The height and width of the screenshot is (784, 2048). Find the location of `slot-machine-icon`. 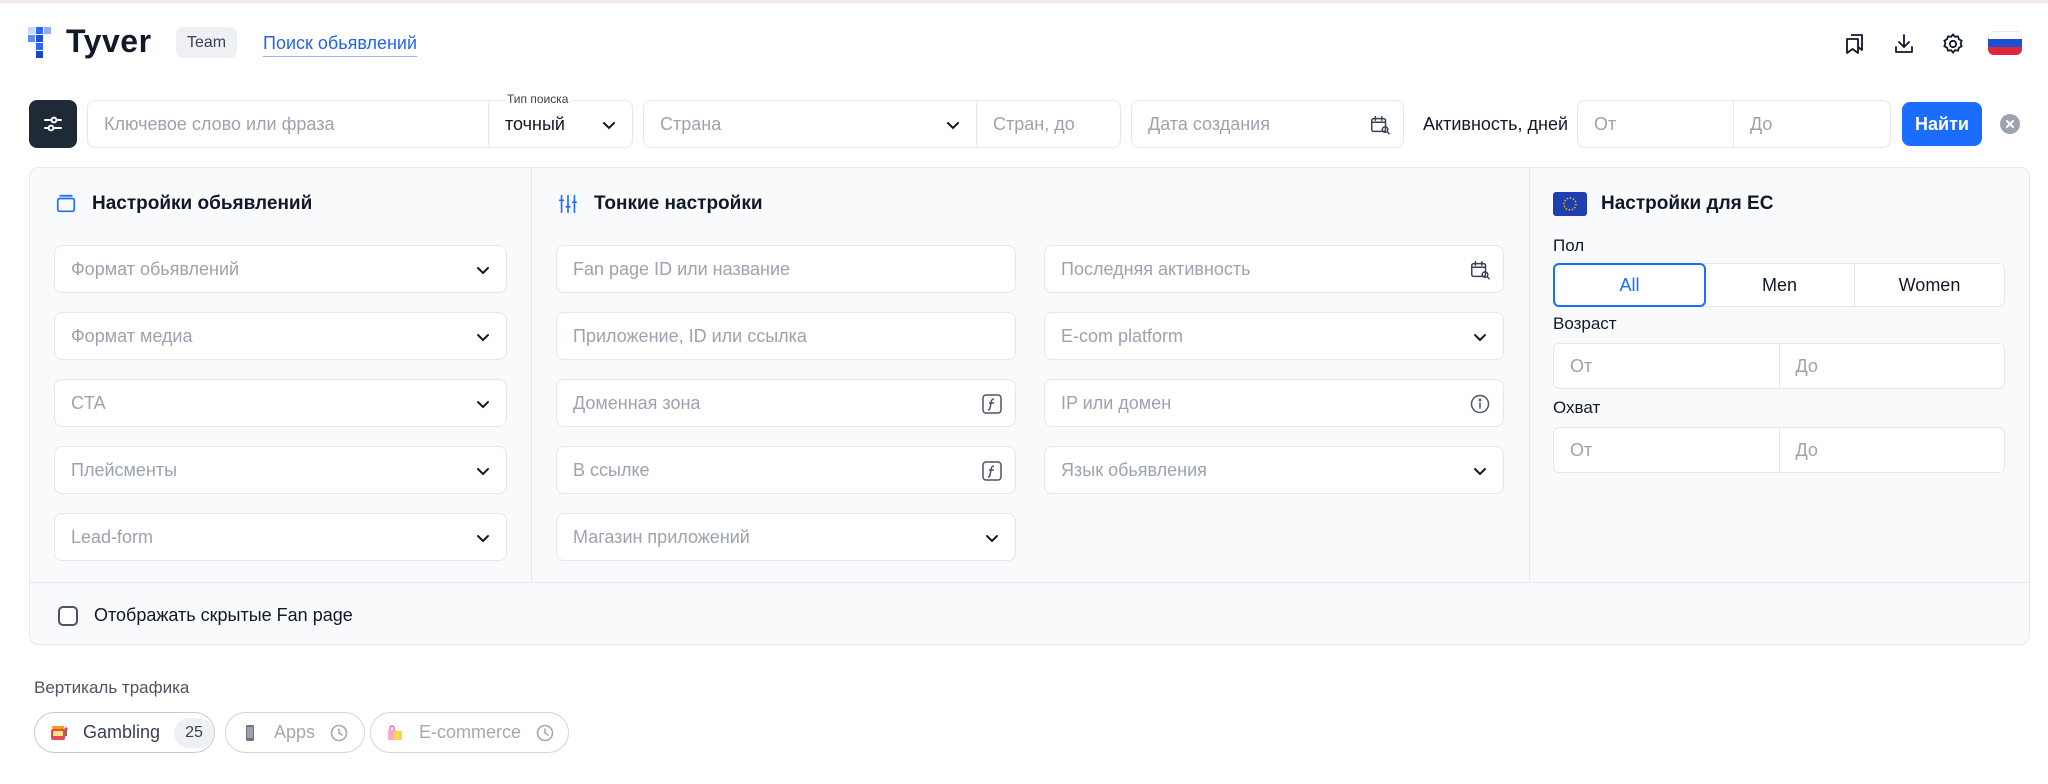

slot-machine-icon is located at coordinates (59, 733).